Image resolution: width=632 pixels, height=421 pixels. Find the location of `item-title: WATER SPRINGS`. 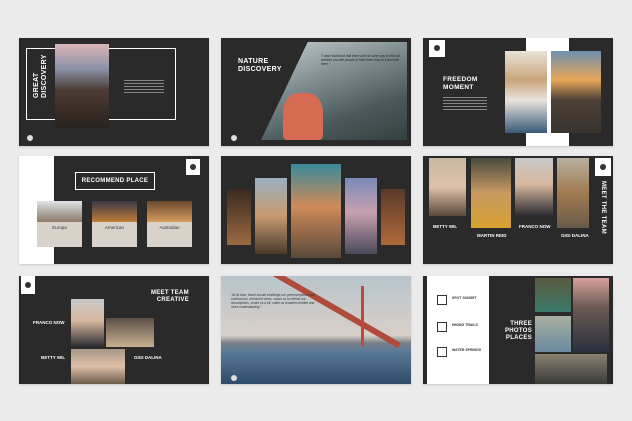

item-title: WATER SPRINGS is located at coordinates (467, 350).